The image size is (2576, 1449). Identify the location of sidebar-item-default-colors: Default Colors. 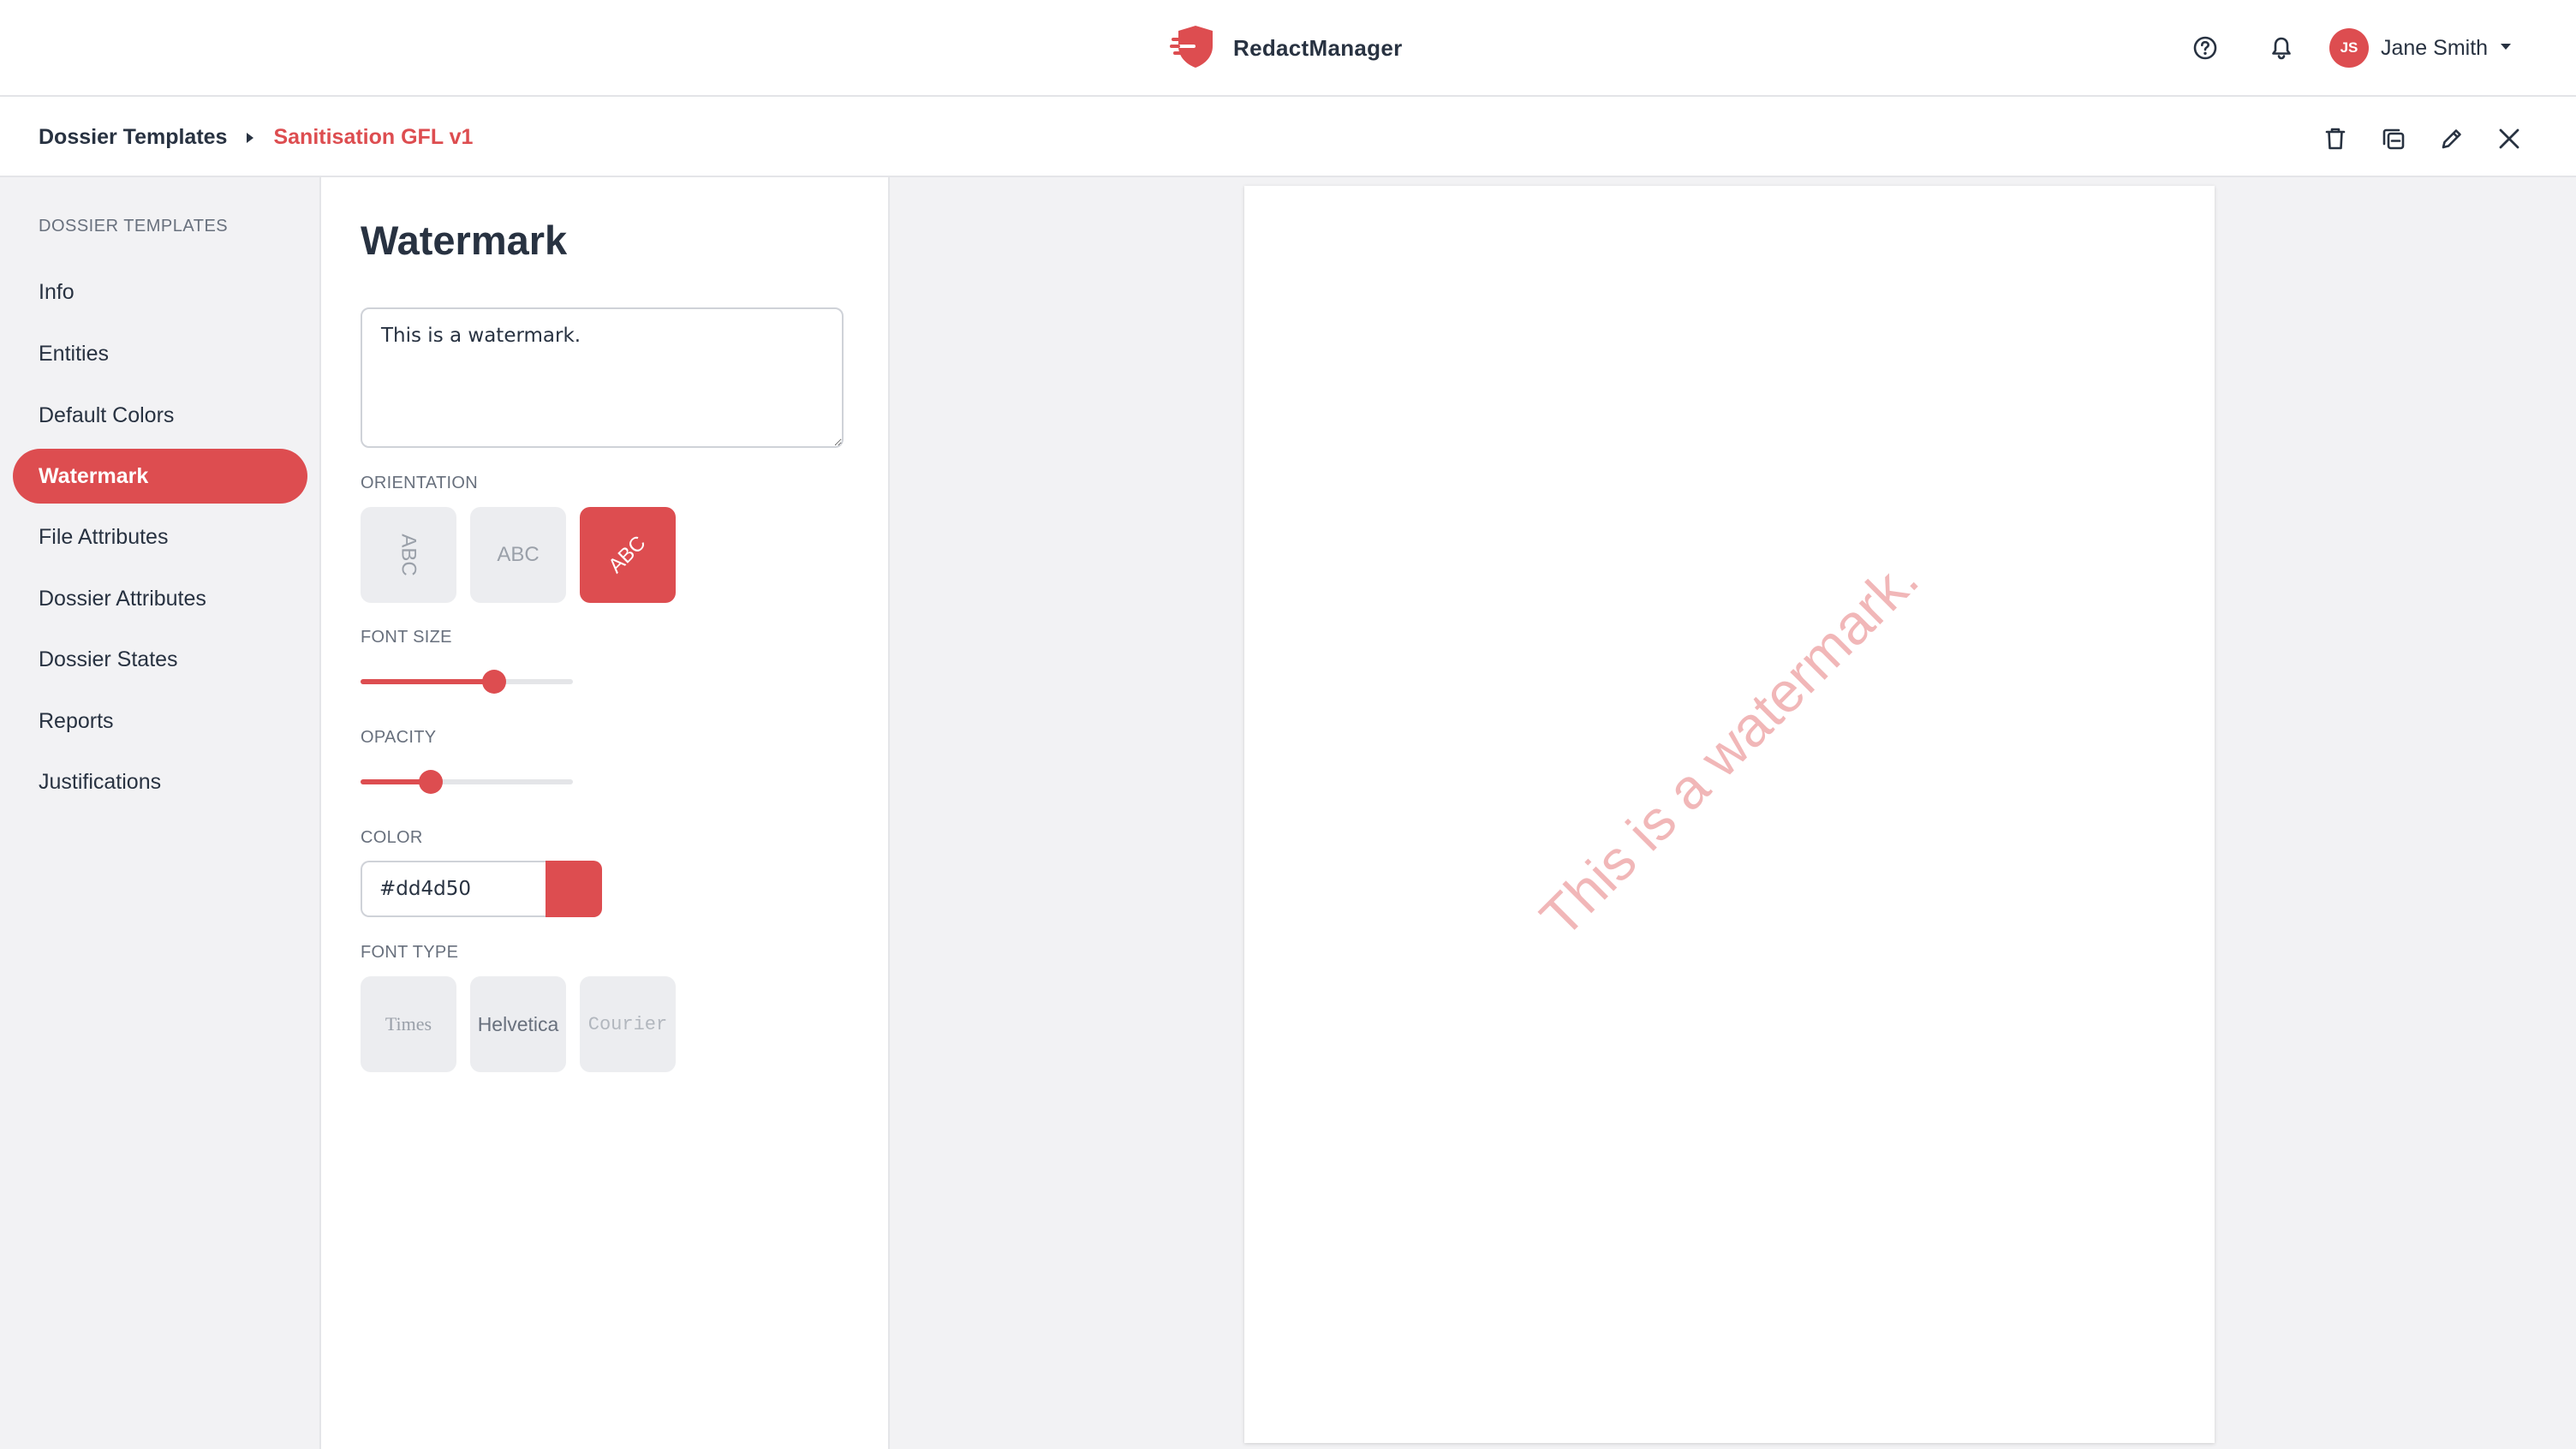
(160, 415).